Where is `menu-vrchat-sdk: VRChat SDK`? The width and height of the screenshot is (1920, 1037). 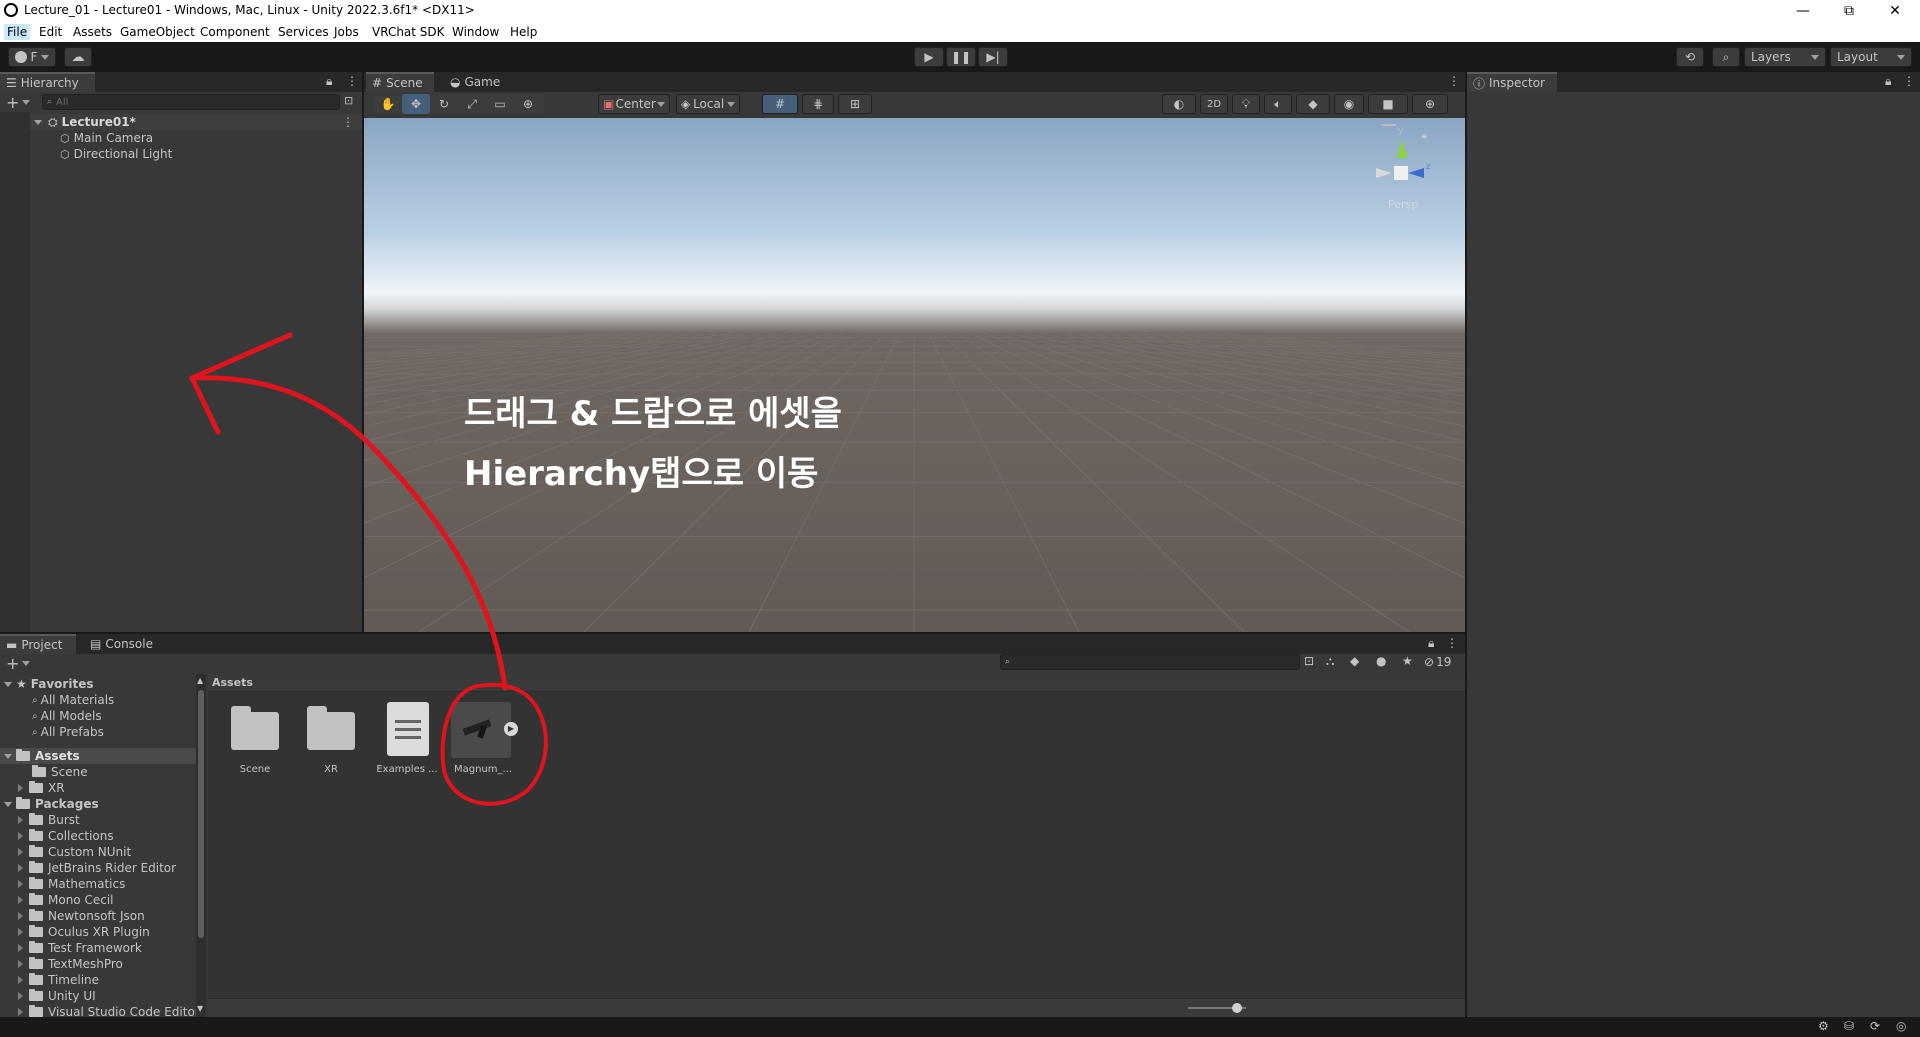 menu-vrchat-sdk: VRChat SDK is located at coordinates (408, 32).